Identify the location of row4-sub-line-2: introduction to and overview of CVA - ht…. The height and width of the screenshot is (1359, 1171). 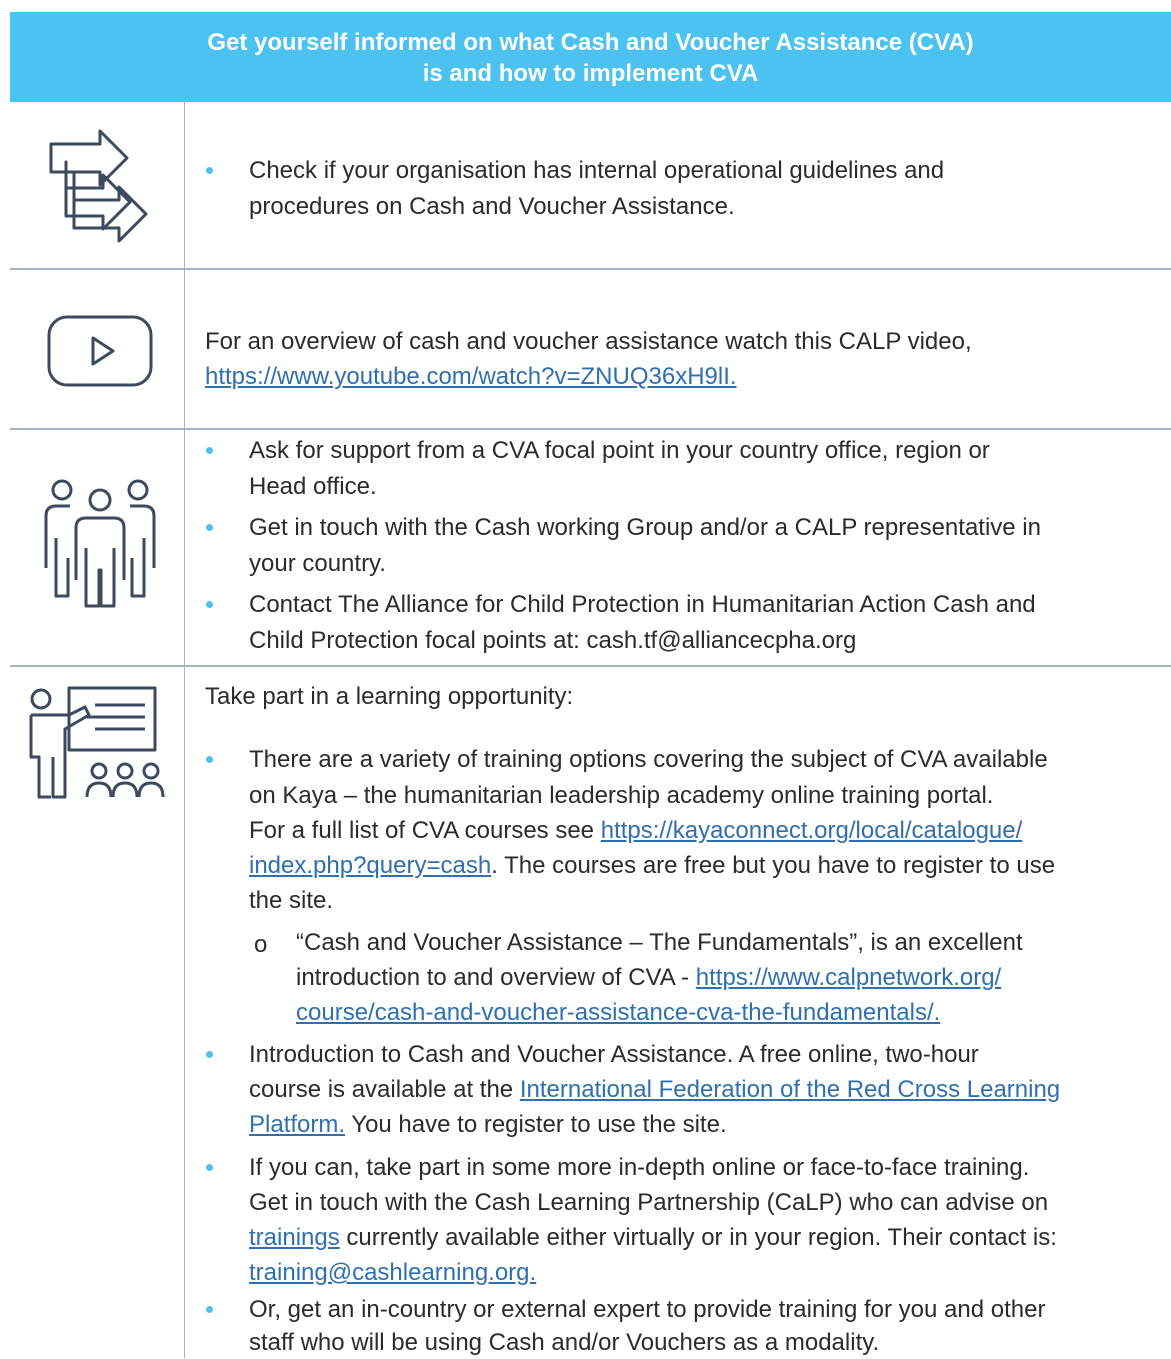
(648, 978).